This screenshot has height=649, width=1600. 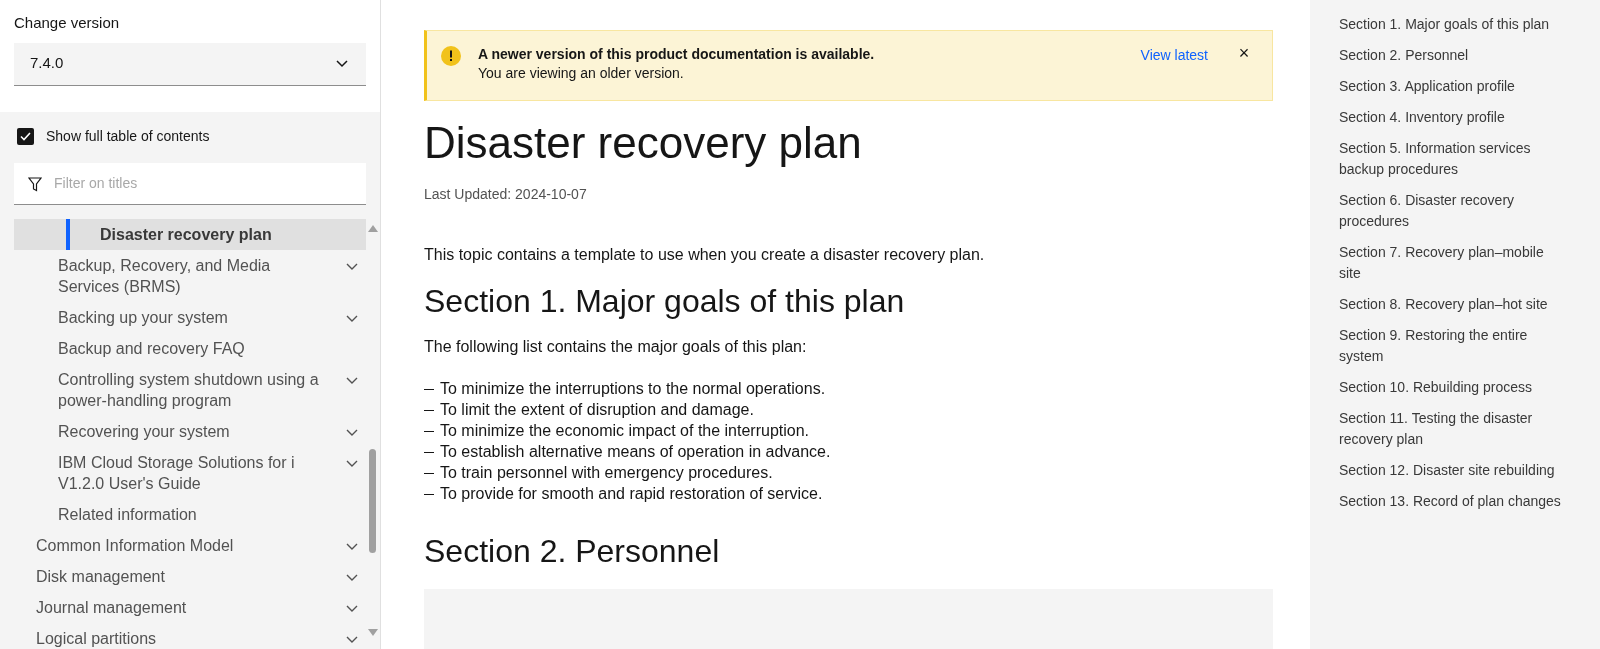 What do you see at coordinates (677, 54) in the screenshot?
I see `banner-title: A newer version of this product documentation is available.` at bounding box center [677, 54].